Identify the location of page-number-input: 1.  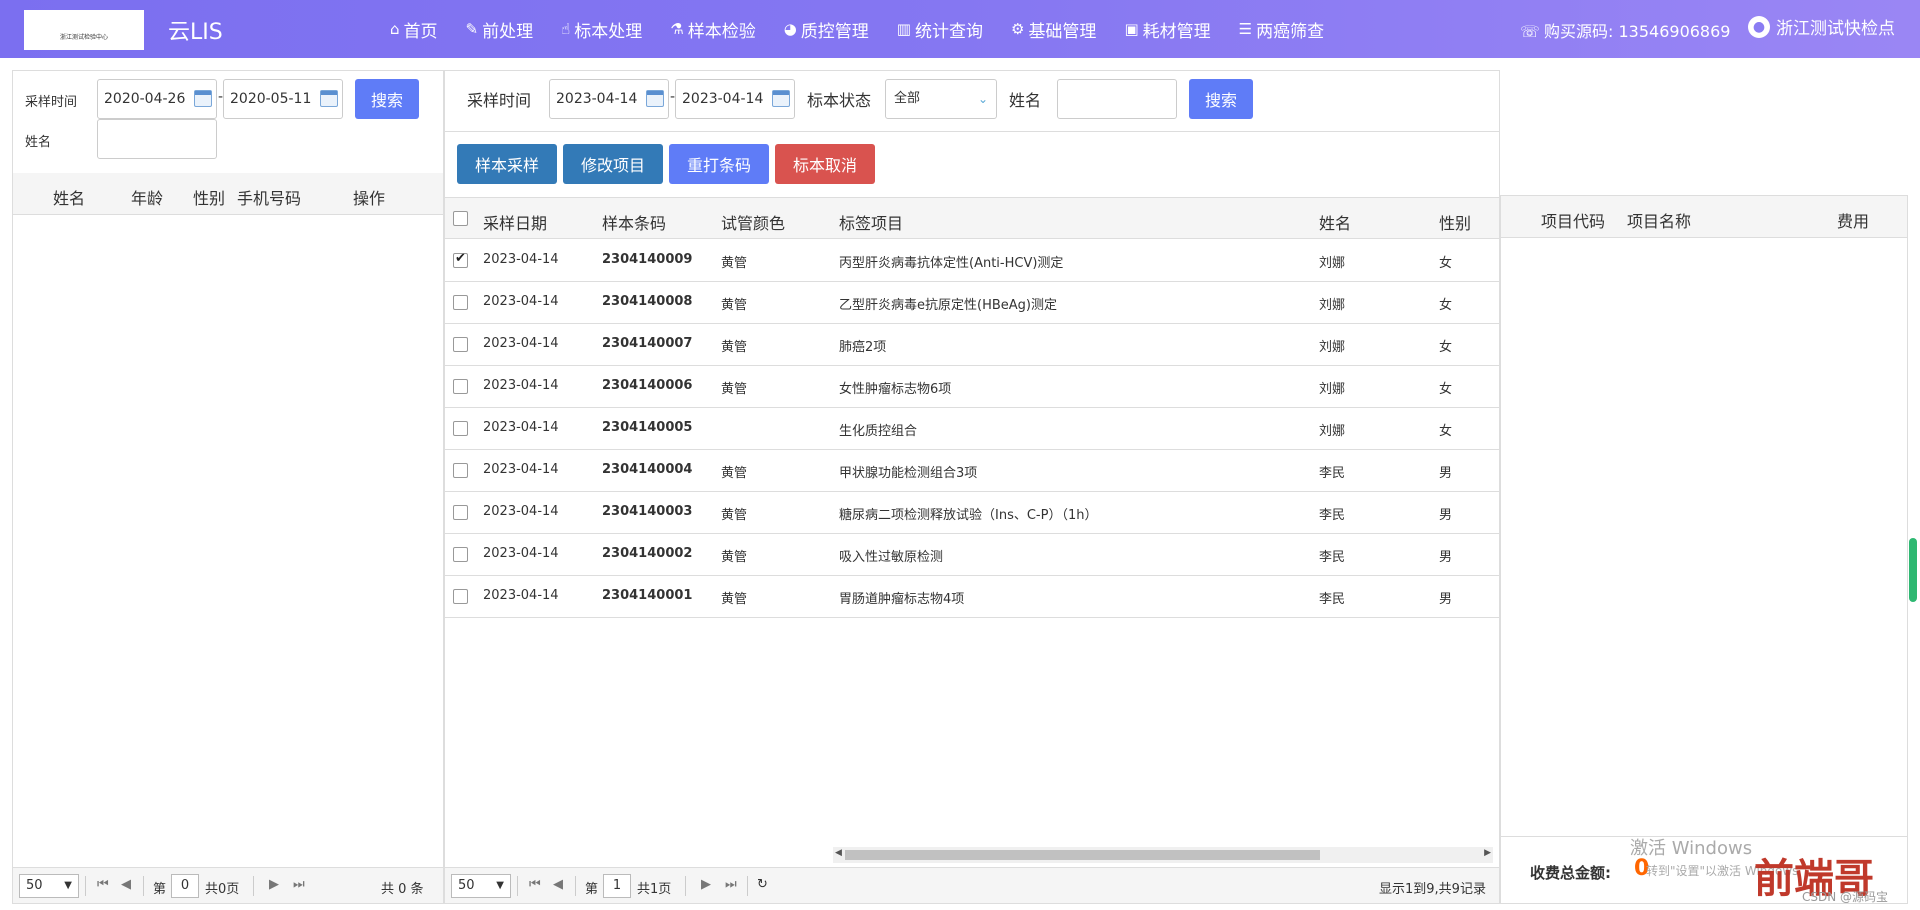
(617, 886).